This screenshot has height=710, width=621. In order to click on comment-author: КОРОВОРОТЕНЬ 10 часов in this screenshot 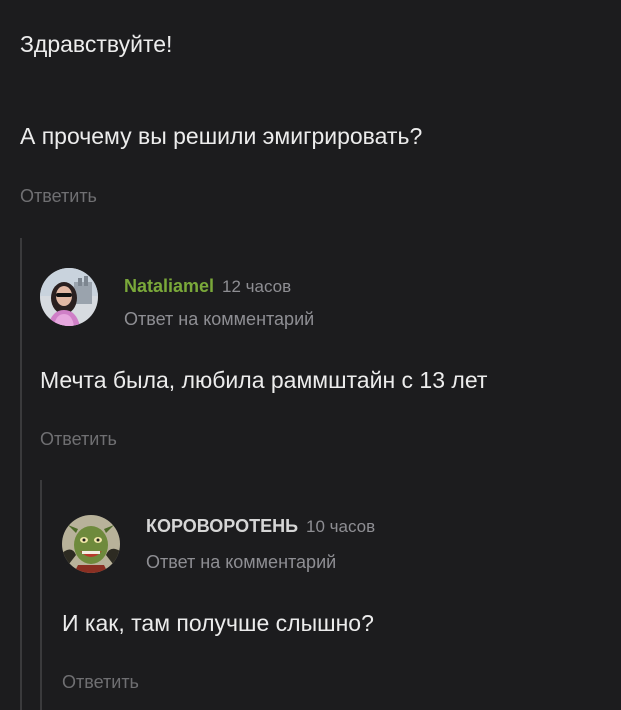, I will do `click(260, 526)`.